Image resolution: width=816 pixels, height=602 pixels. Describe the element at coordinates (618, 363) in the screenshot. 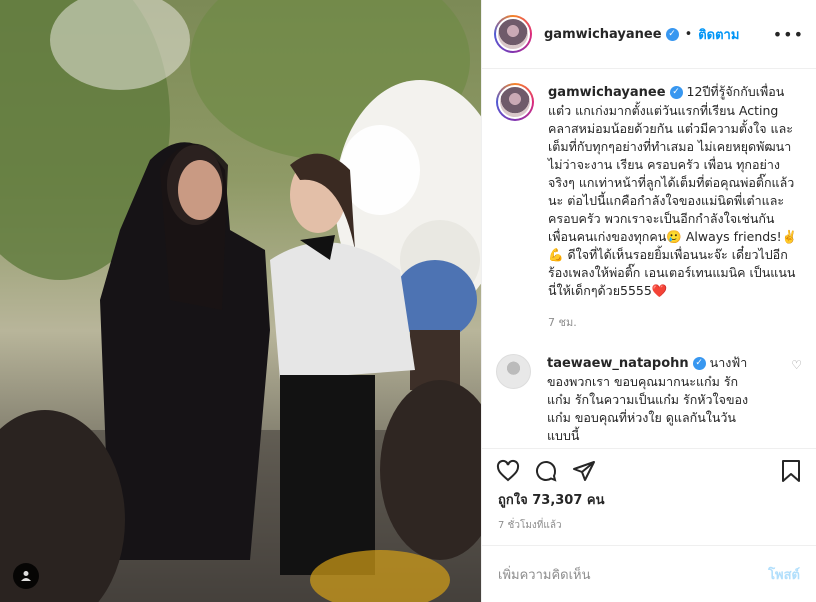

I see `commenter-username: taewaew_natapohn` at that location.